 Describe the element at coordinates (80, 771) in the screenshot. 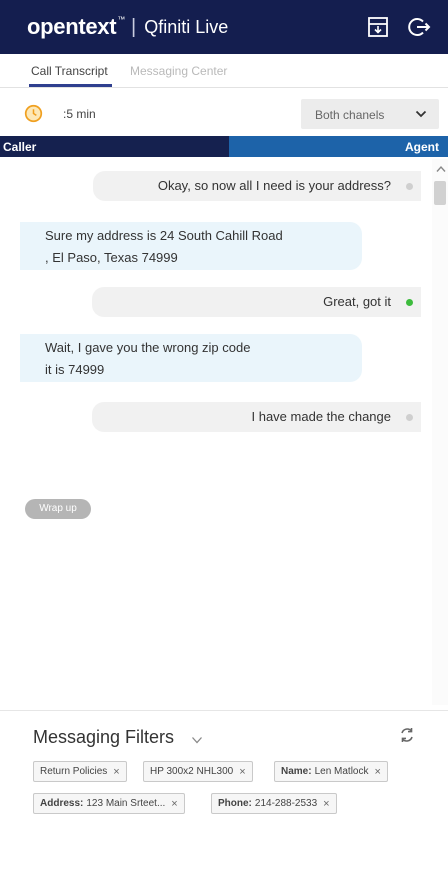

I see `filter-chip: Return Policies ×` at that location.